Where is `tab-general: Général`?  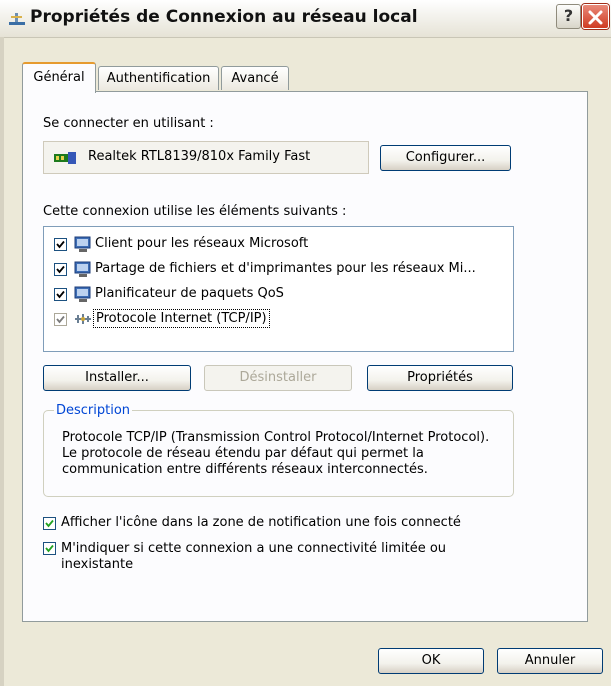
tab-general: Général is located at coordinates (59, 77).